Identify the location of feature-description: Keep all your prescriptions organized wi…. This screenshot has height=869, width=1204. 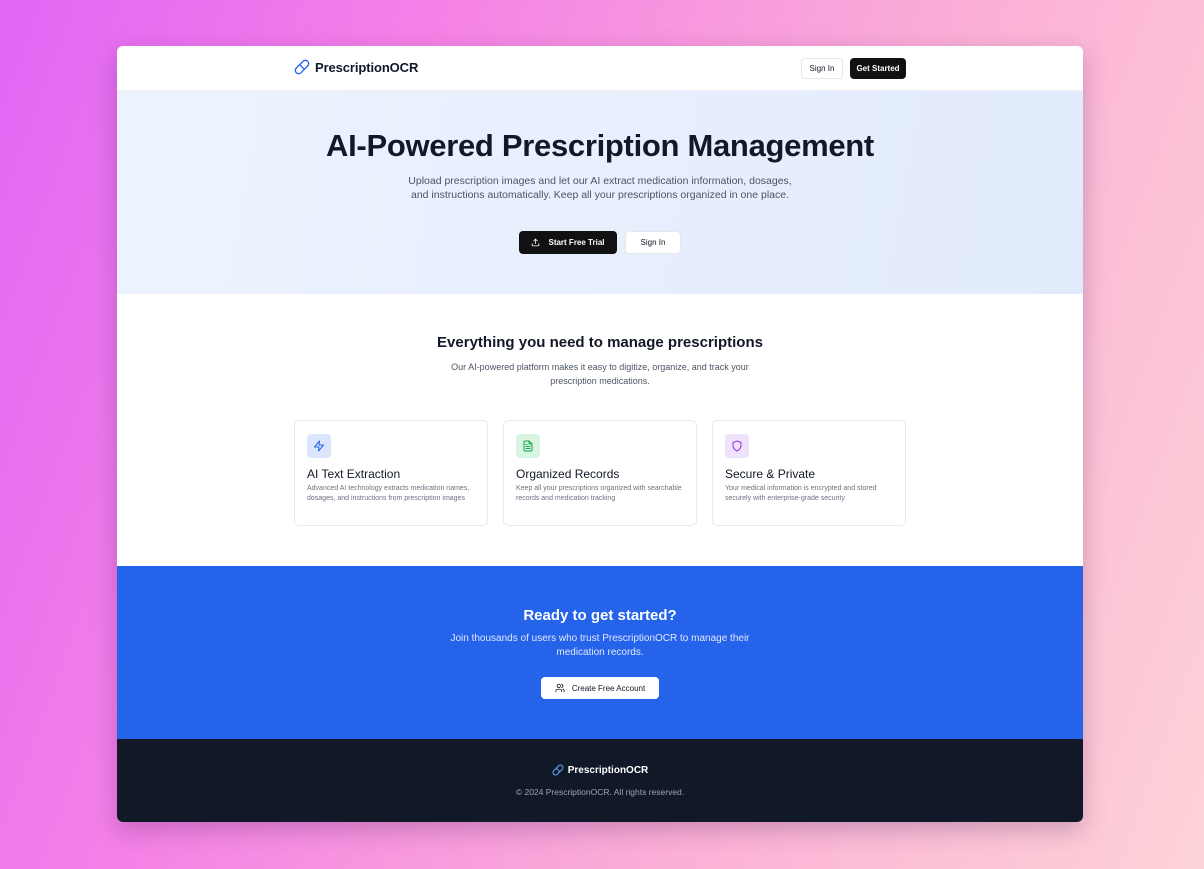
(599, 493).